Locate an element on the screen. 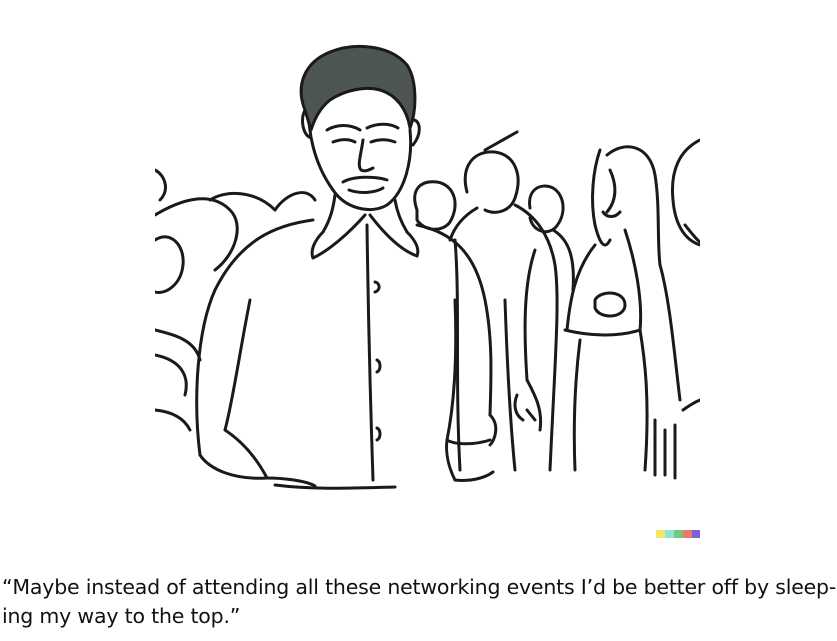 The image size is (837, 641). color-signature-mark is located at coordinates (678, 534).